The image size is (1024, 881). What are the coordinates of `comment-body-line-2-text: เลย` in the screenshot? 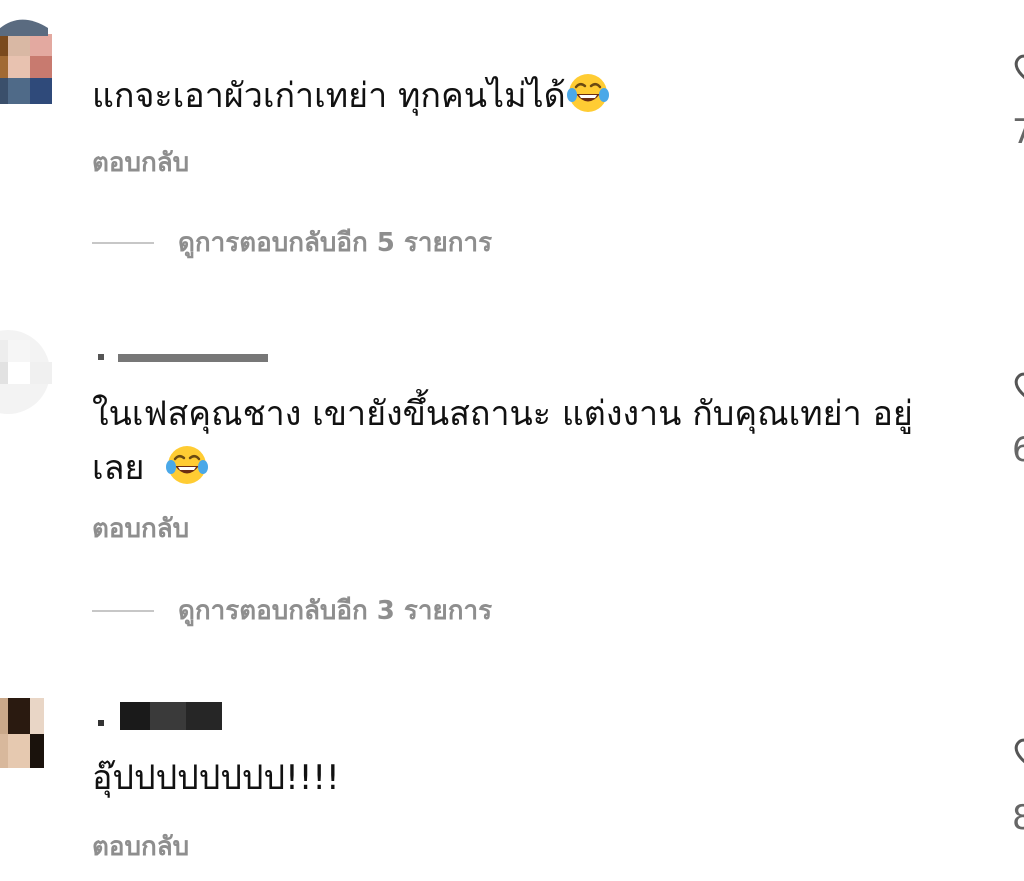 It's located at (118, 468).